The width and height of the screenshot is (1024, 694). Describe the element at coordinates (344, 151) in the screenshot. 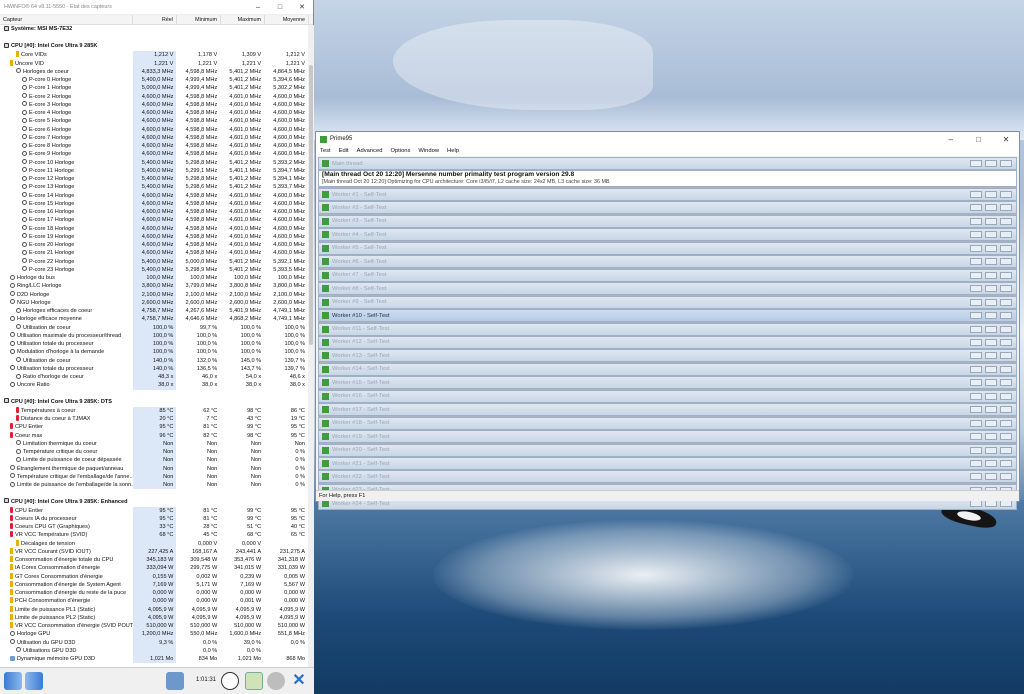

I see `menu-edit: Edit` at that location.